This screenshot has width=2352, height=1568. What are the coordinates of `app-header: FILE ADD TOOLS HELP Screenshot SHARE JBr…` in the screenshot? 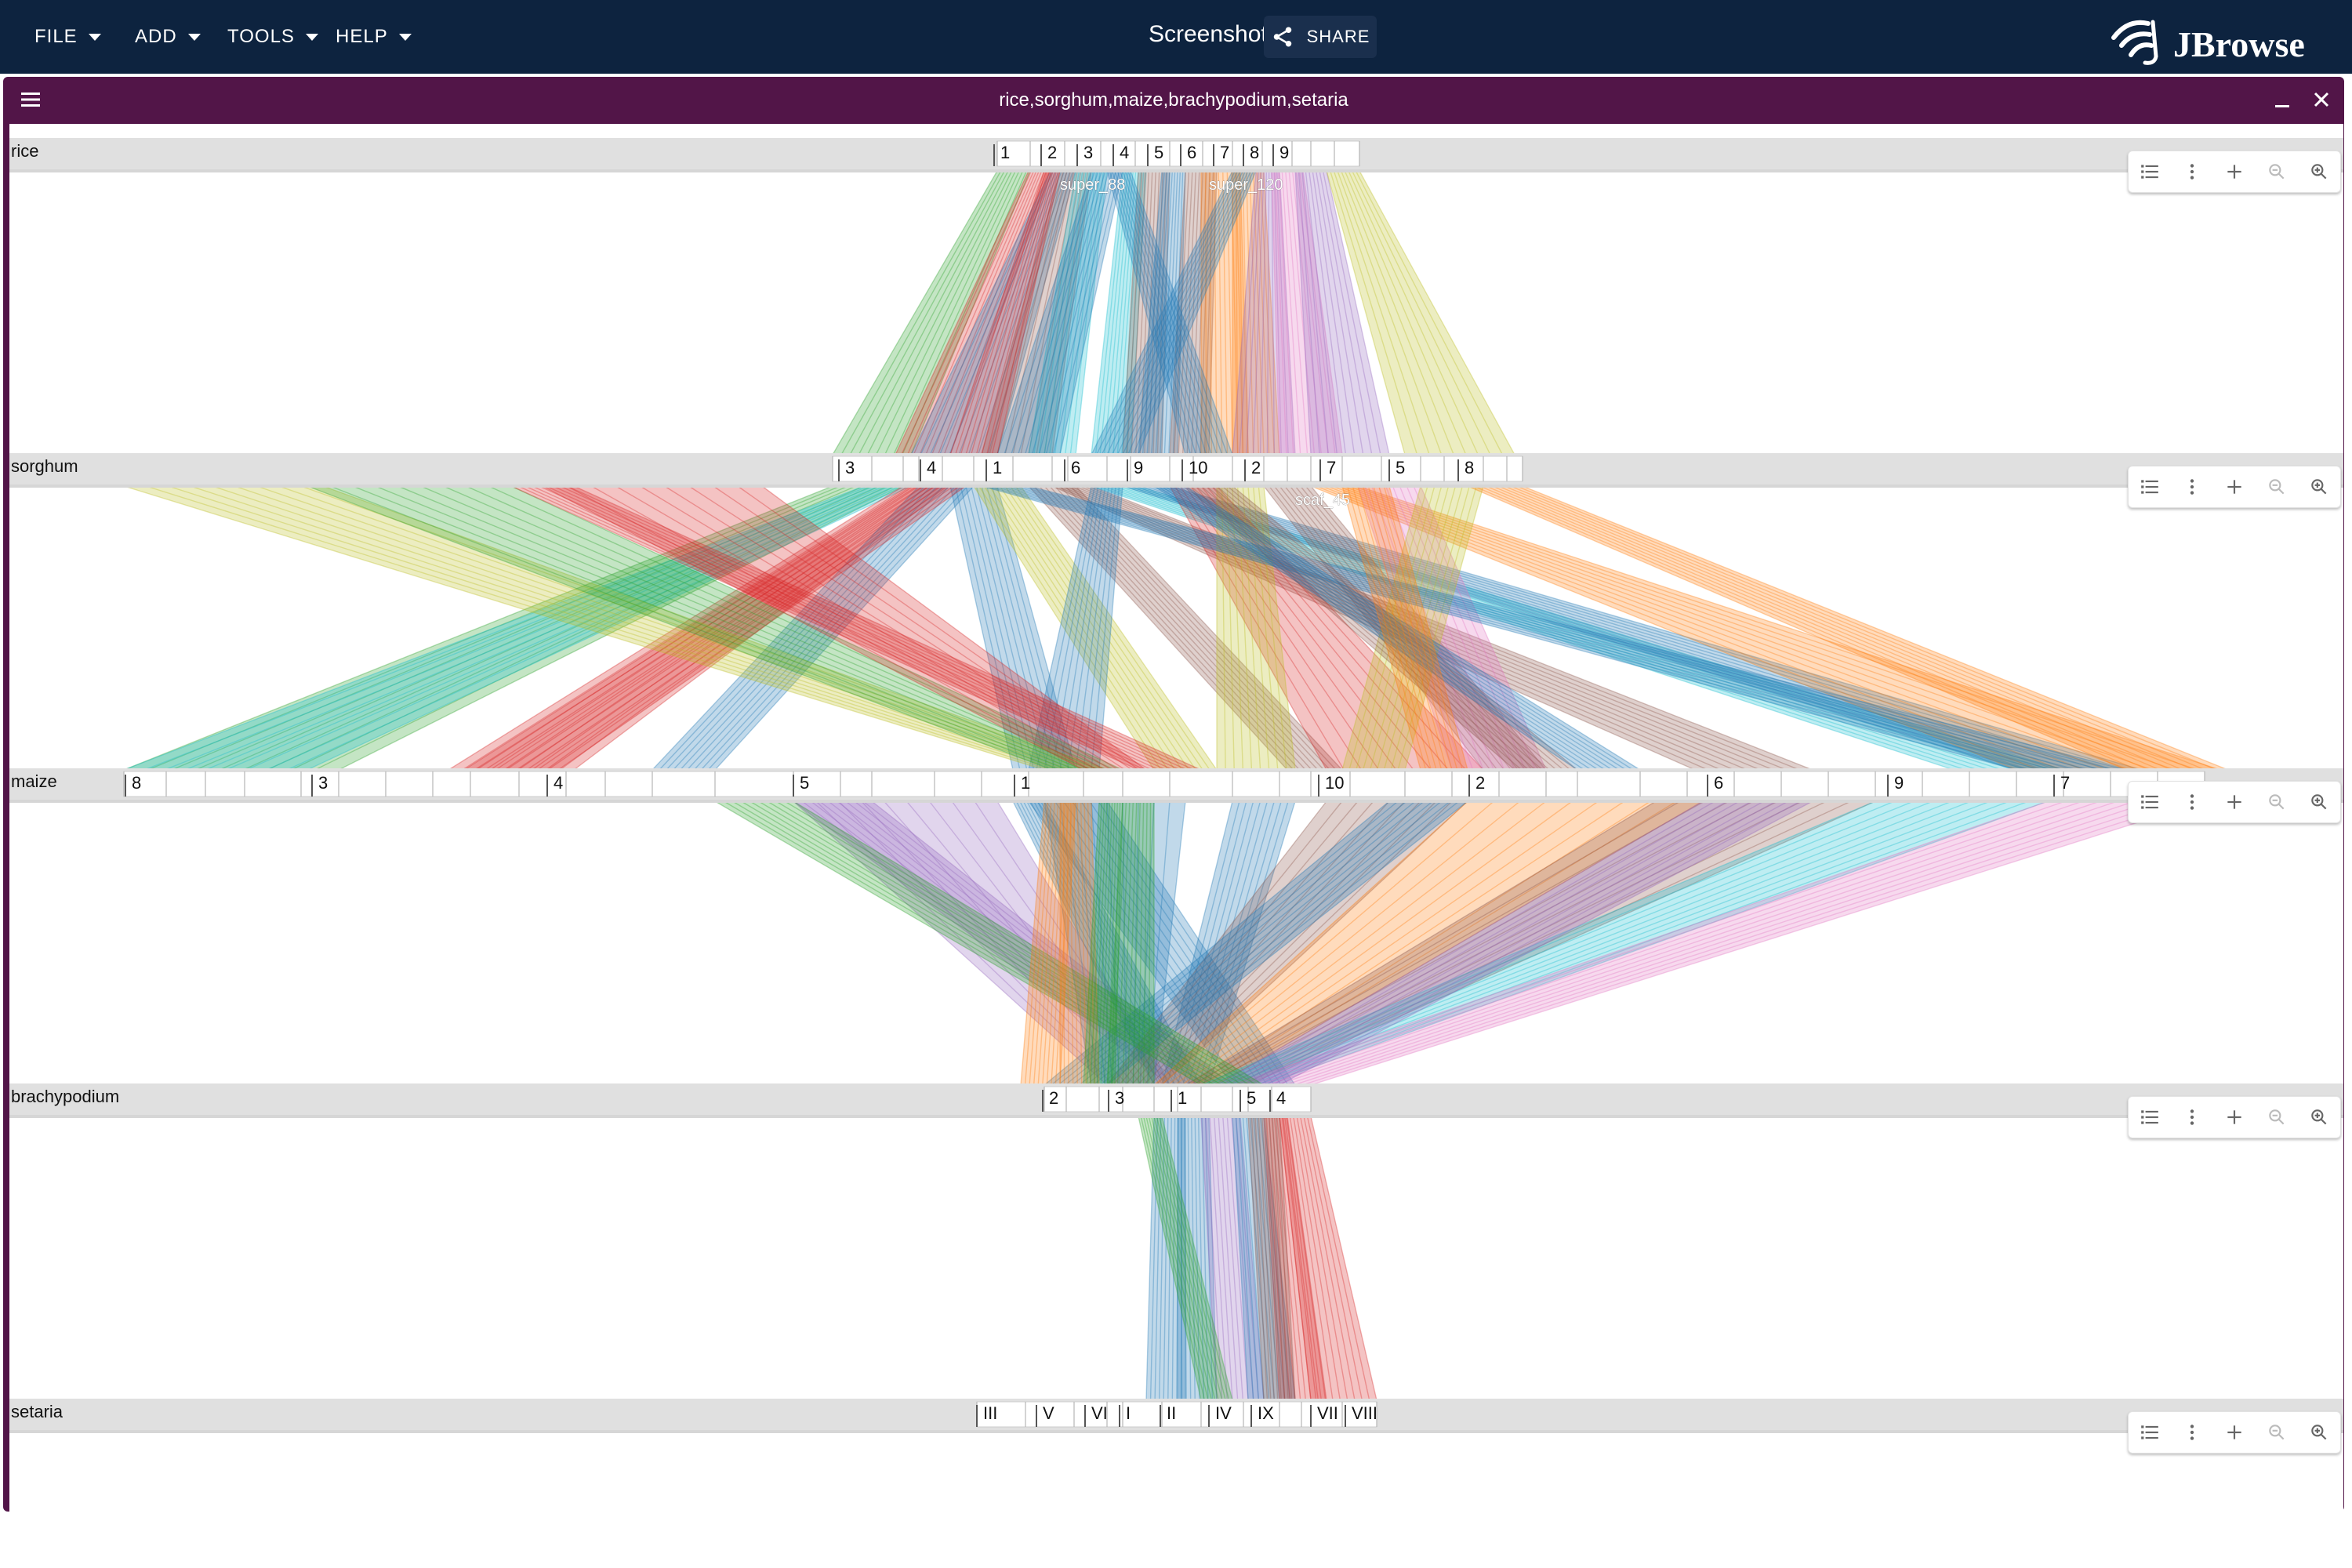 It's located at (1176, 37).